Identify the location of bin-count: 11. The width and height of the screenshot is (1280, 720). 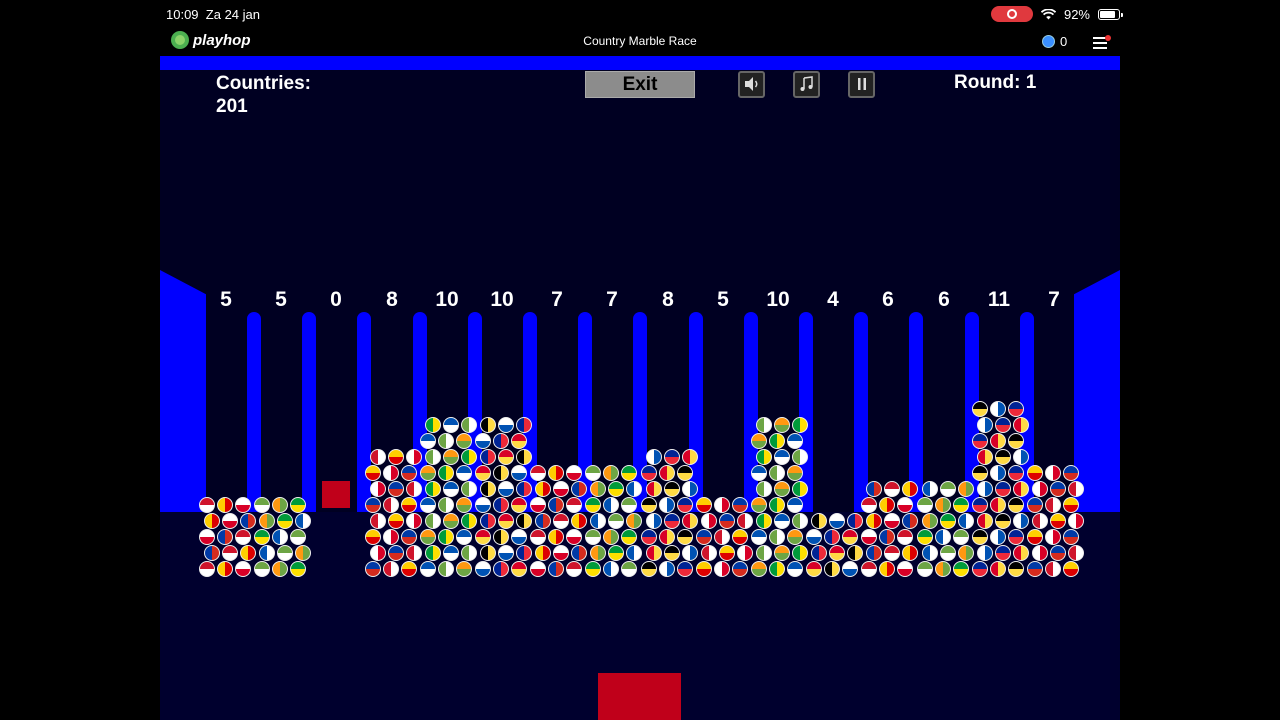
(999, 299).